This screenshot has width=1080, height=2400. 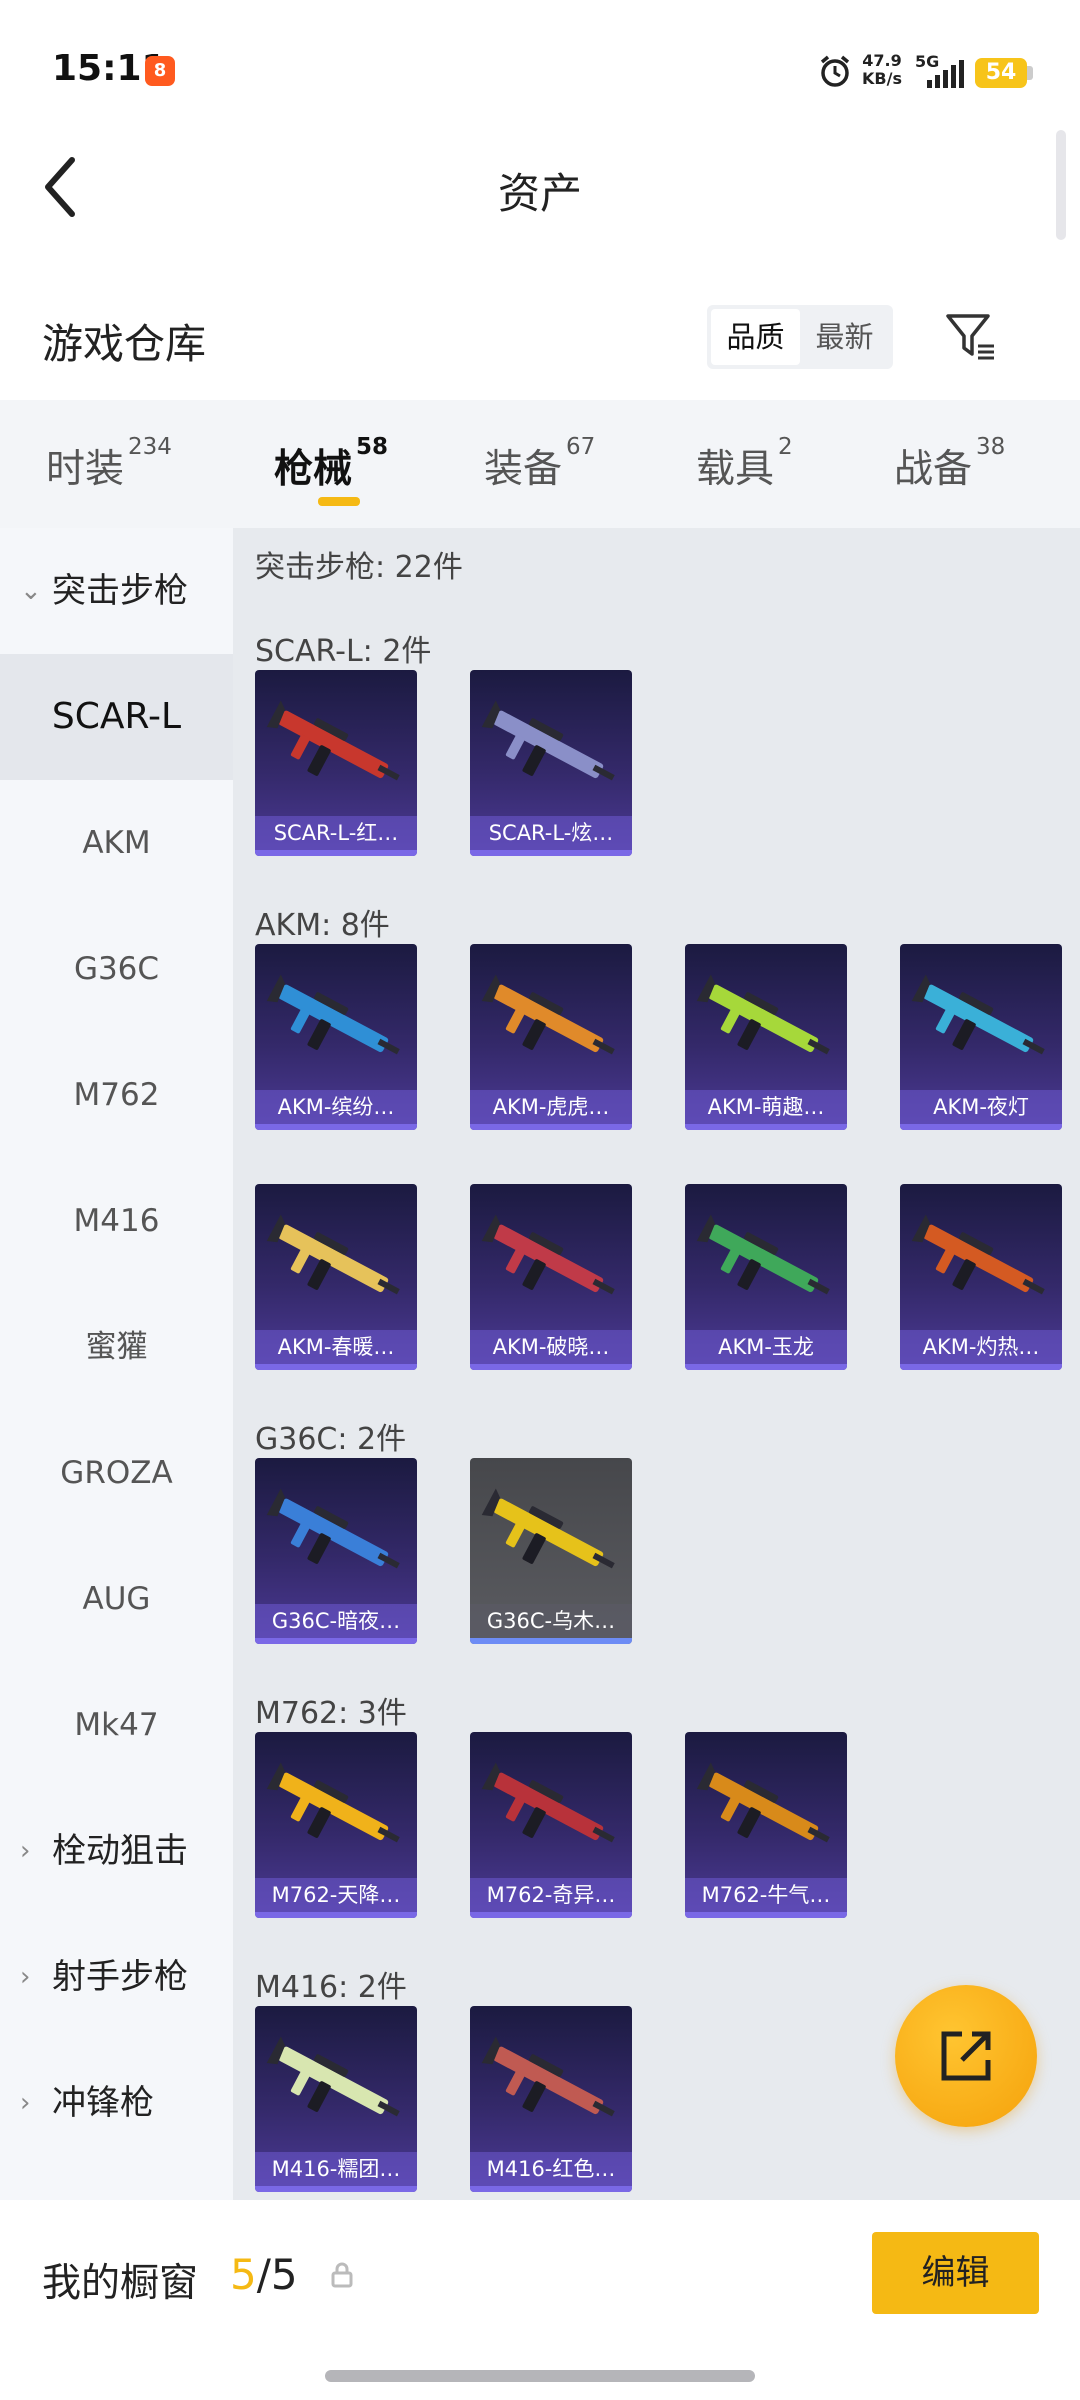 What do you see at coordinates (991, 447) in the screenshot?
I see `tab-count: 38` at bounding box center [991, 447].